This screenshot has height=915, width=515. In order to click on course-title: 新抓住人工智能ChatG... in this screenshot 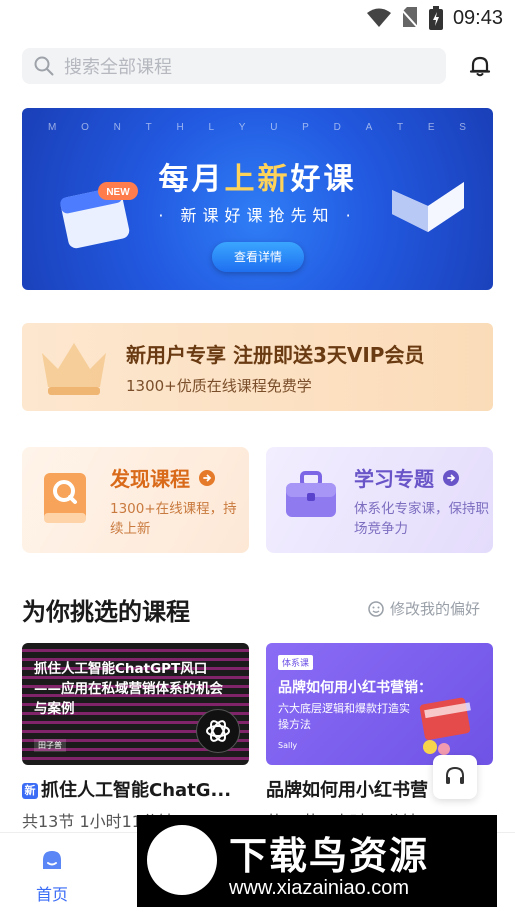, I will do `click(132, 789)`.